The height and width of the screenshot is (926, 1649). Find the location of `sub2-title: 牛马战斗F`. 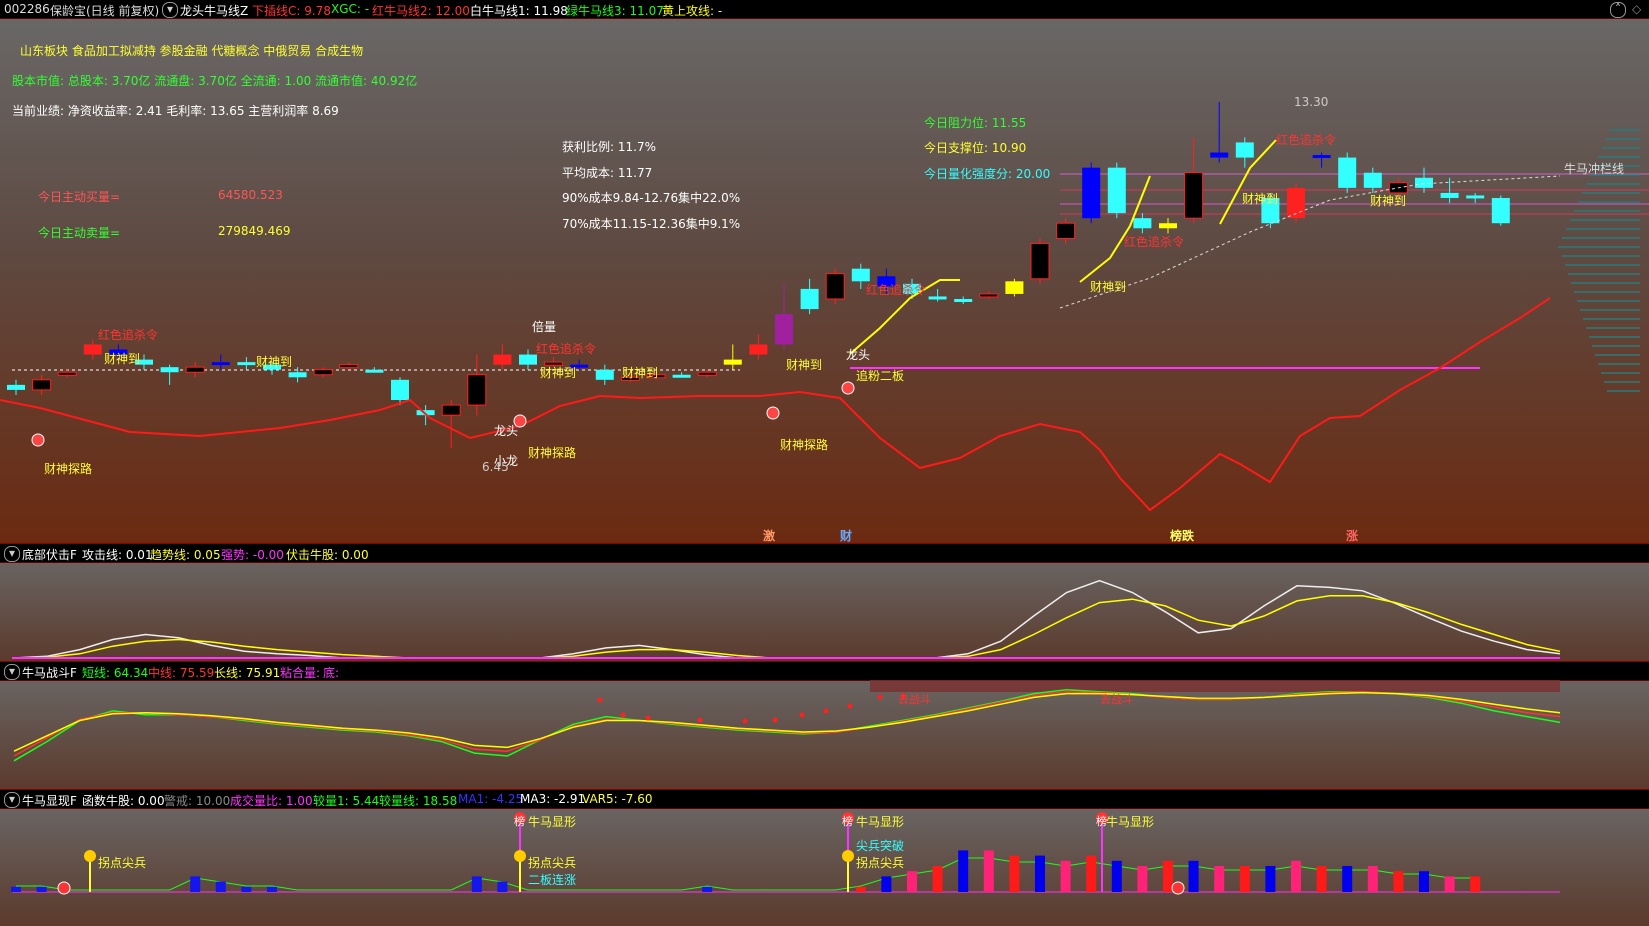

sub2-title: 牛马战斗F is located at coordinates (49, 672).